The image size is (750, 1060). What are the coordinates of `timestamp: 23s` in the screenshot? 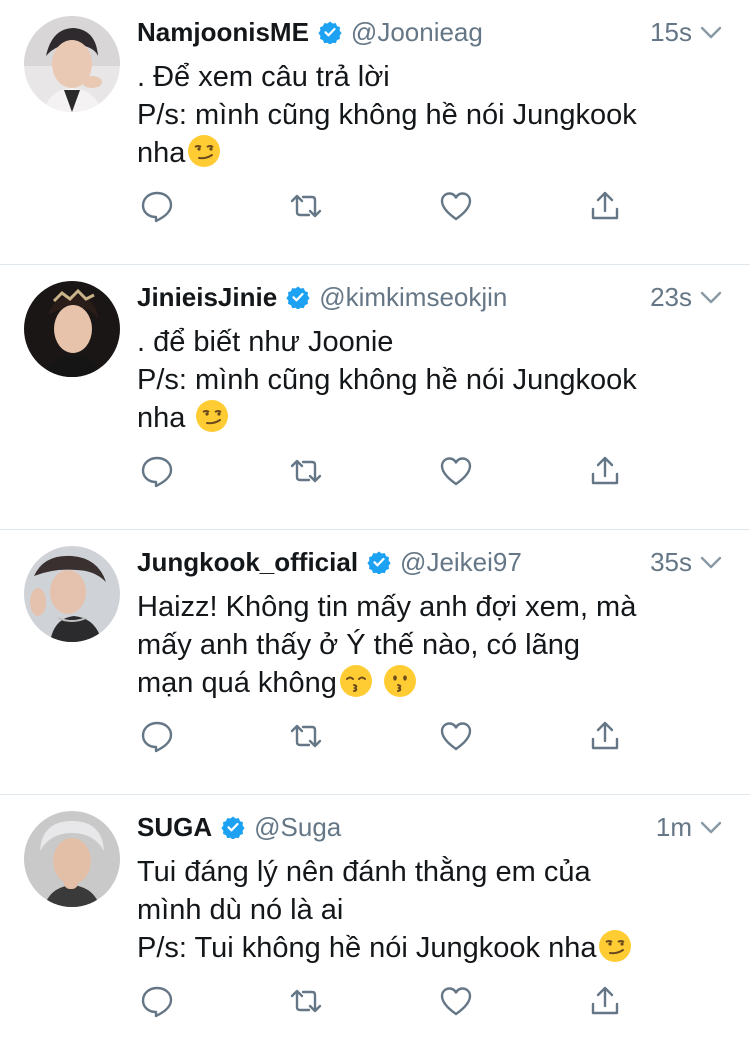 It's located at (671, 297).